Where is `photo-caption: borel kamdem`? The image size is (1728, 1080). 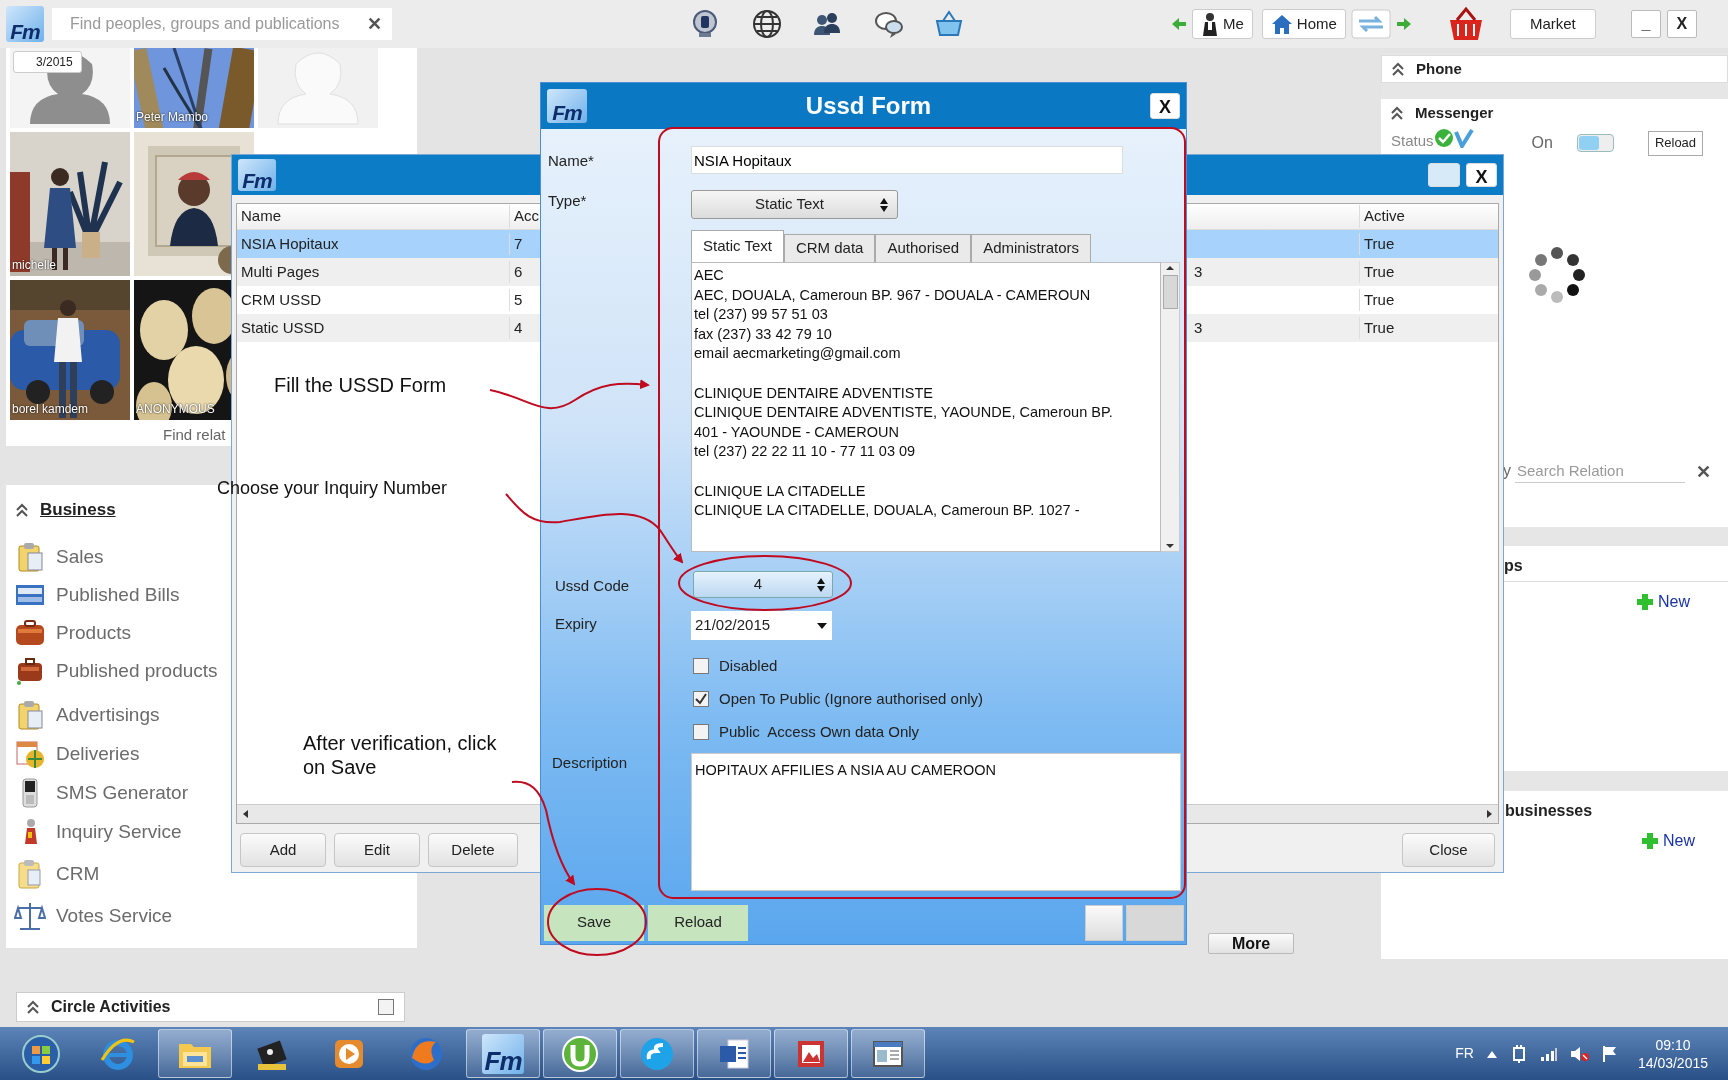 photo-caption: borel kamdem is located at coordinates (50, 409).